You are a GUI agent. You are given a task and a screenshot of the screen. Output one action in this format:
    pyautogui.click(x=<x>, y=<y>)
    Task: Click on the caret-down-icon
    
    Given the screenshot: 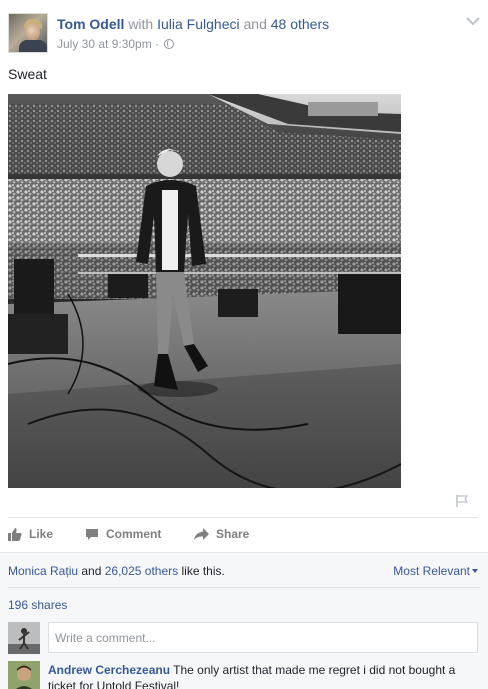 What is the action you would take?
    pyautogui.click(x=475, y=571)
    